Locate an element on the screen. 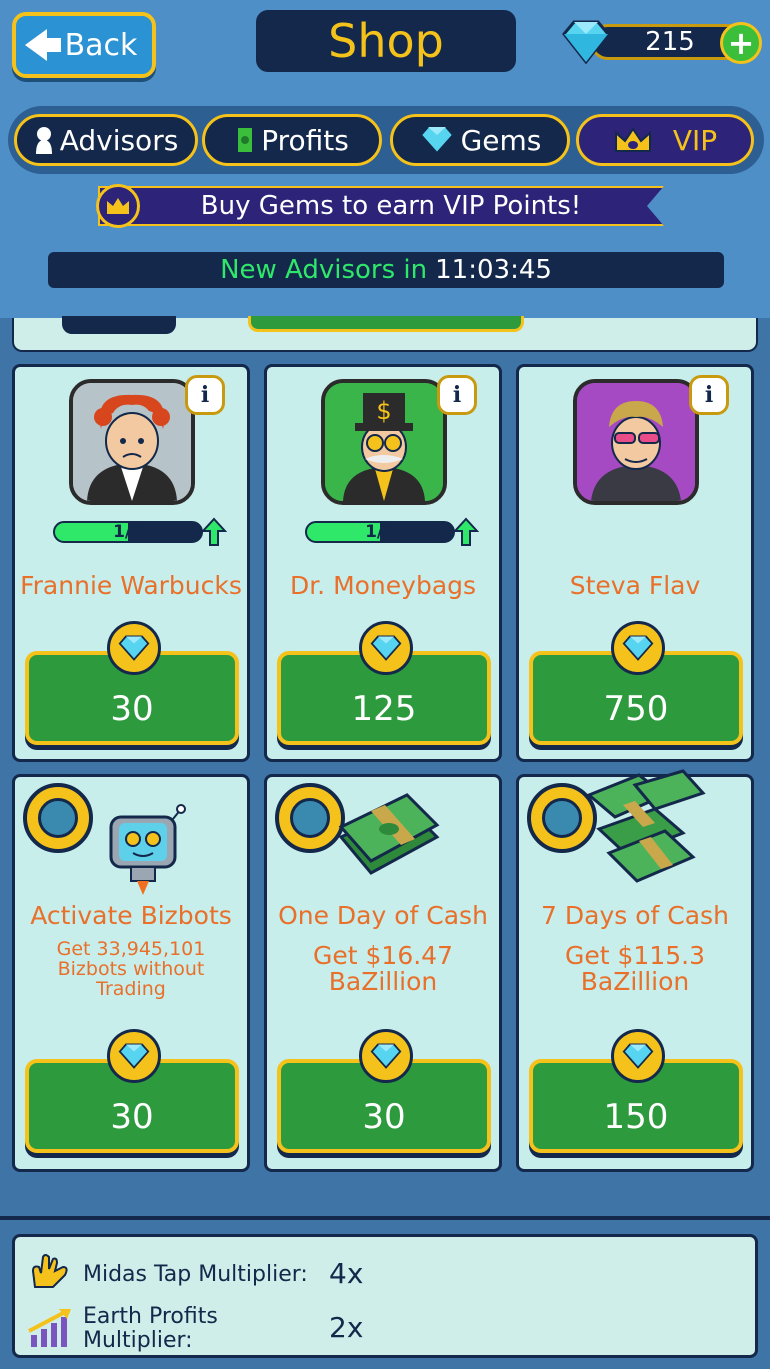 The height and width of the screenshot is (1369, 770). page-title: Shop is located at coordinates (386, 41).